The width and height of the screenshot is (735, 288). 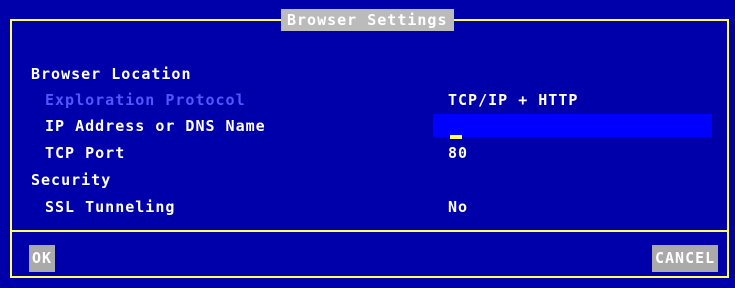 I want to click on dialog-title: Browser Settings, so click(x=367, y=20).